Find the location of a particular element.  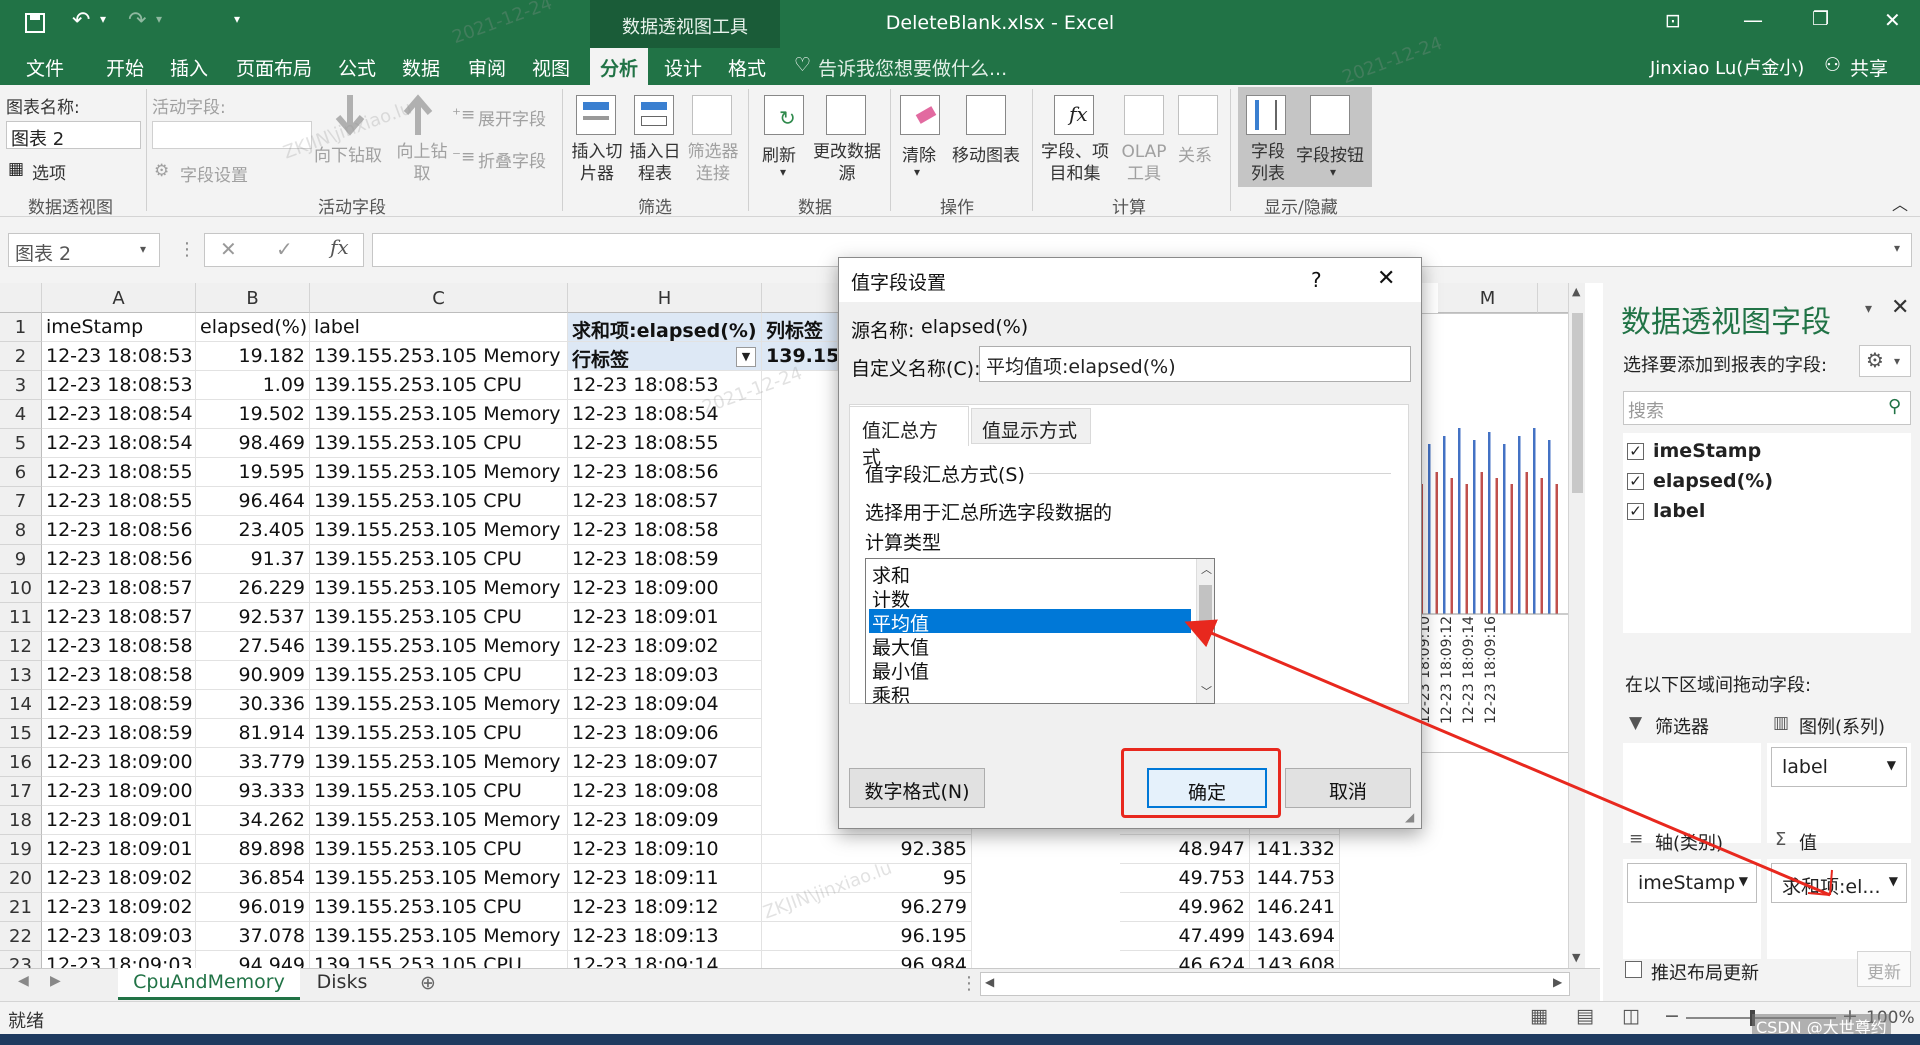

fields-items-button: 字段、项目和集 is located at coordinates (1075, 163).